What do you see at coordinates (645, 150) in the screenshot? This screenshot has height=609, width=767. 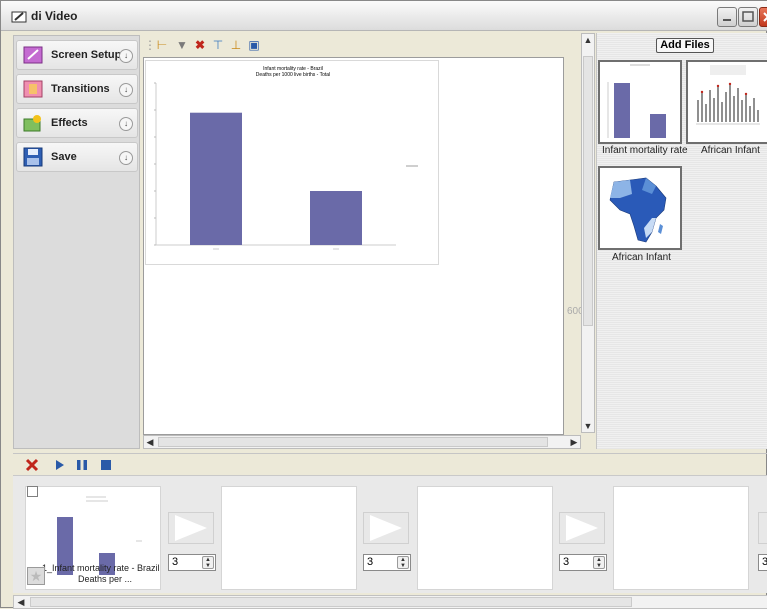 I see `file-caption: Infant mortality rate` at bounding box center [645, 150].